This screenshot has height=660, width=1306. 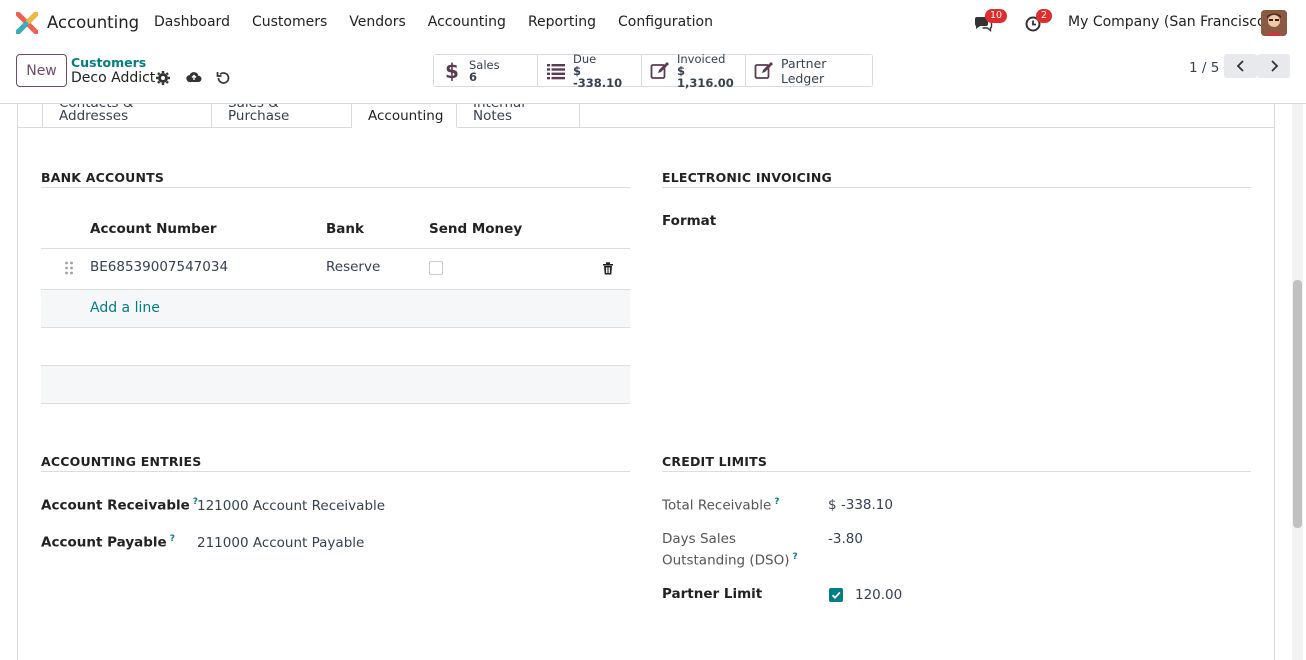 I want to click on invoiced-label: Invoiced, so click(x=701, y=58).